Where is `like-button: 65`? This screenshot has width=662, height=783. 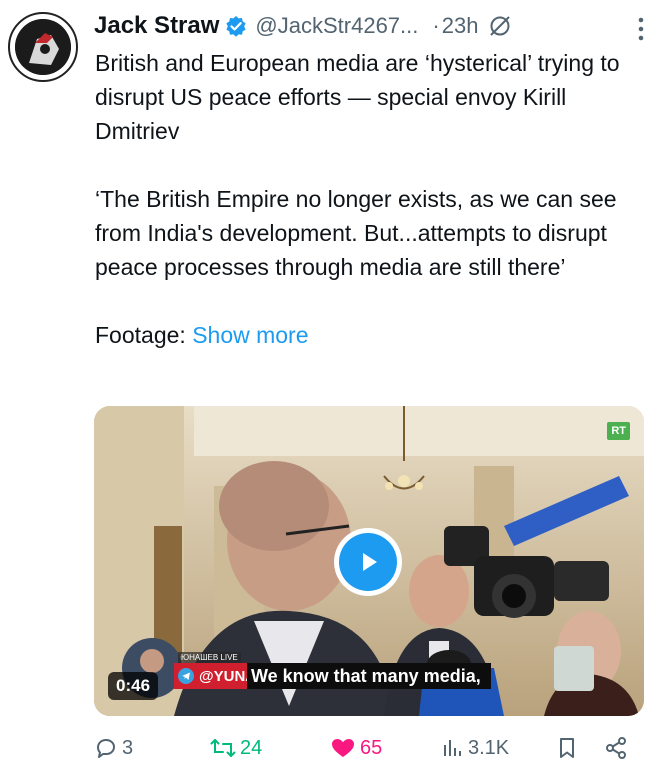
like-button: 65 is located at coordinates (356, 748).